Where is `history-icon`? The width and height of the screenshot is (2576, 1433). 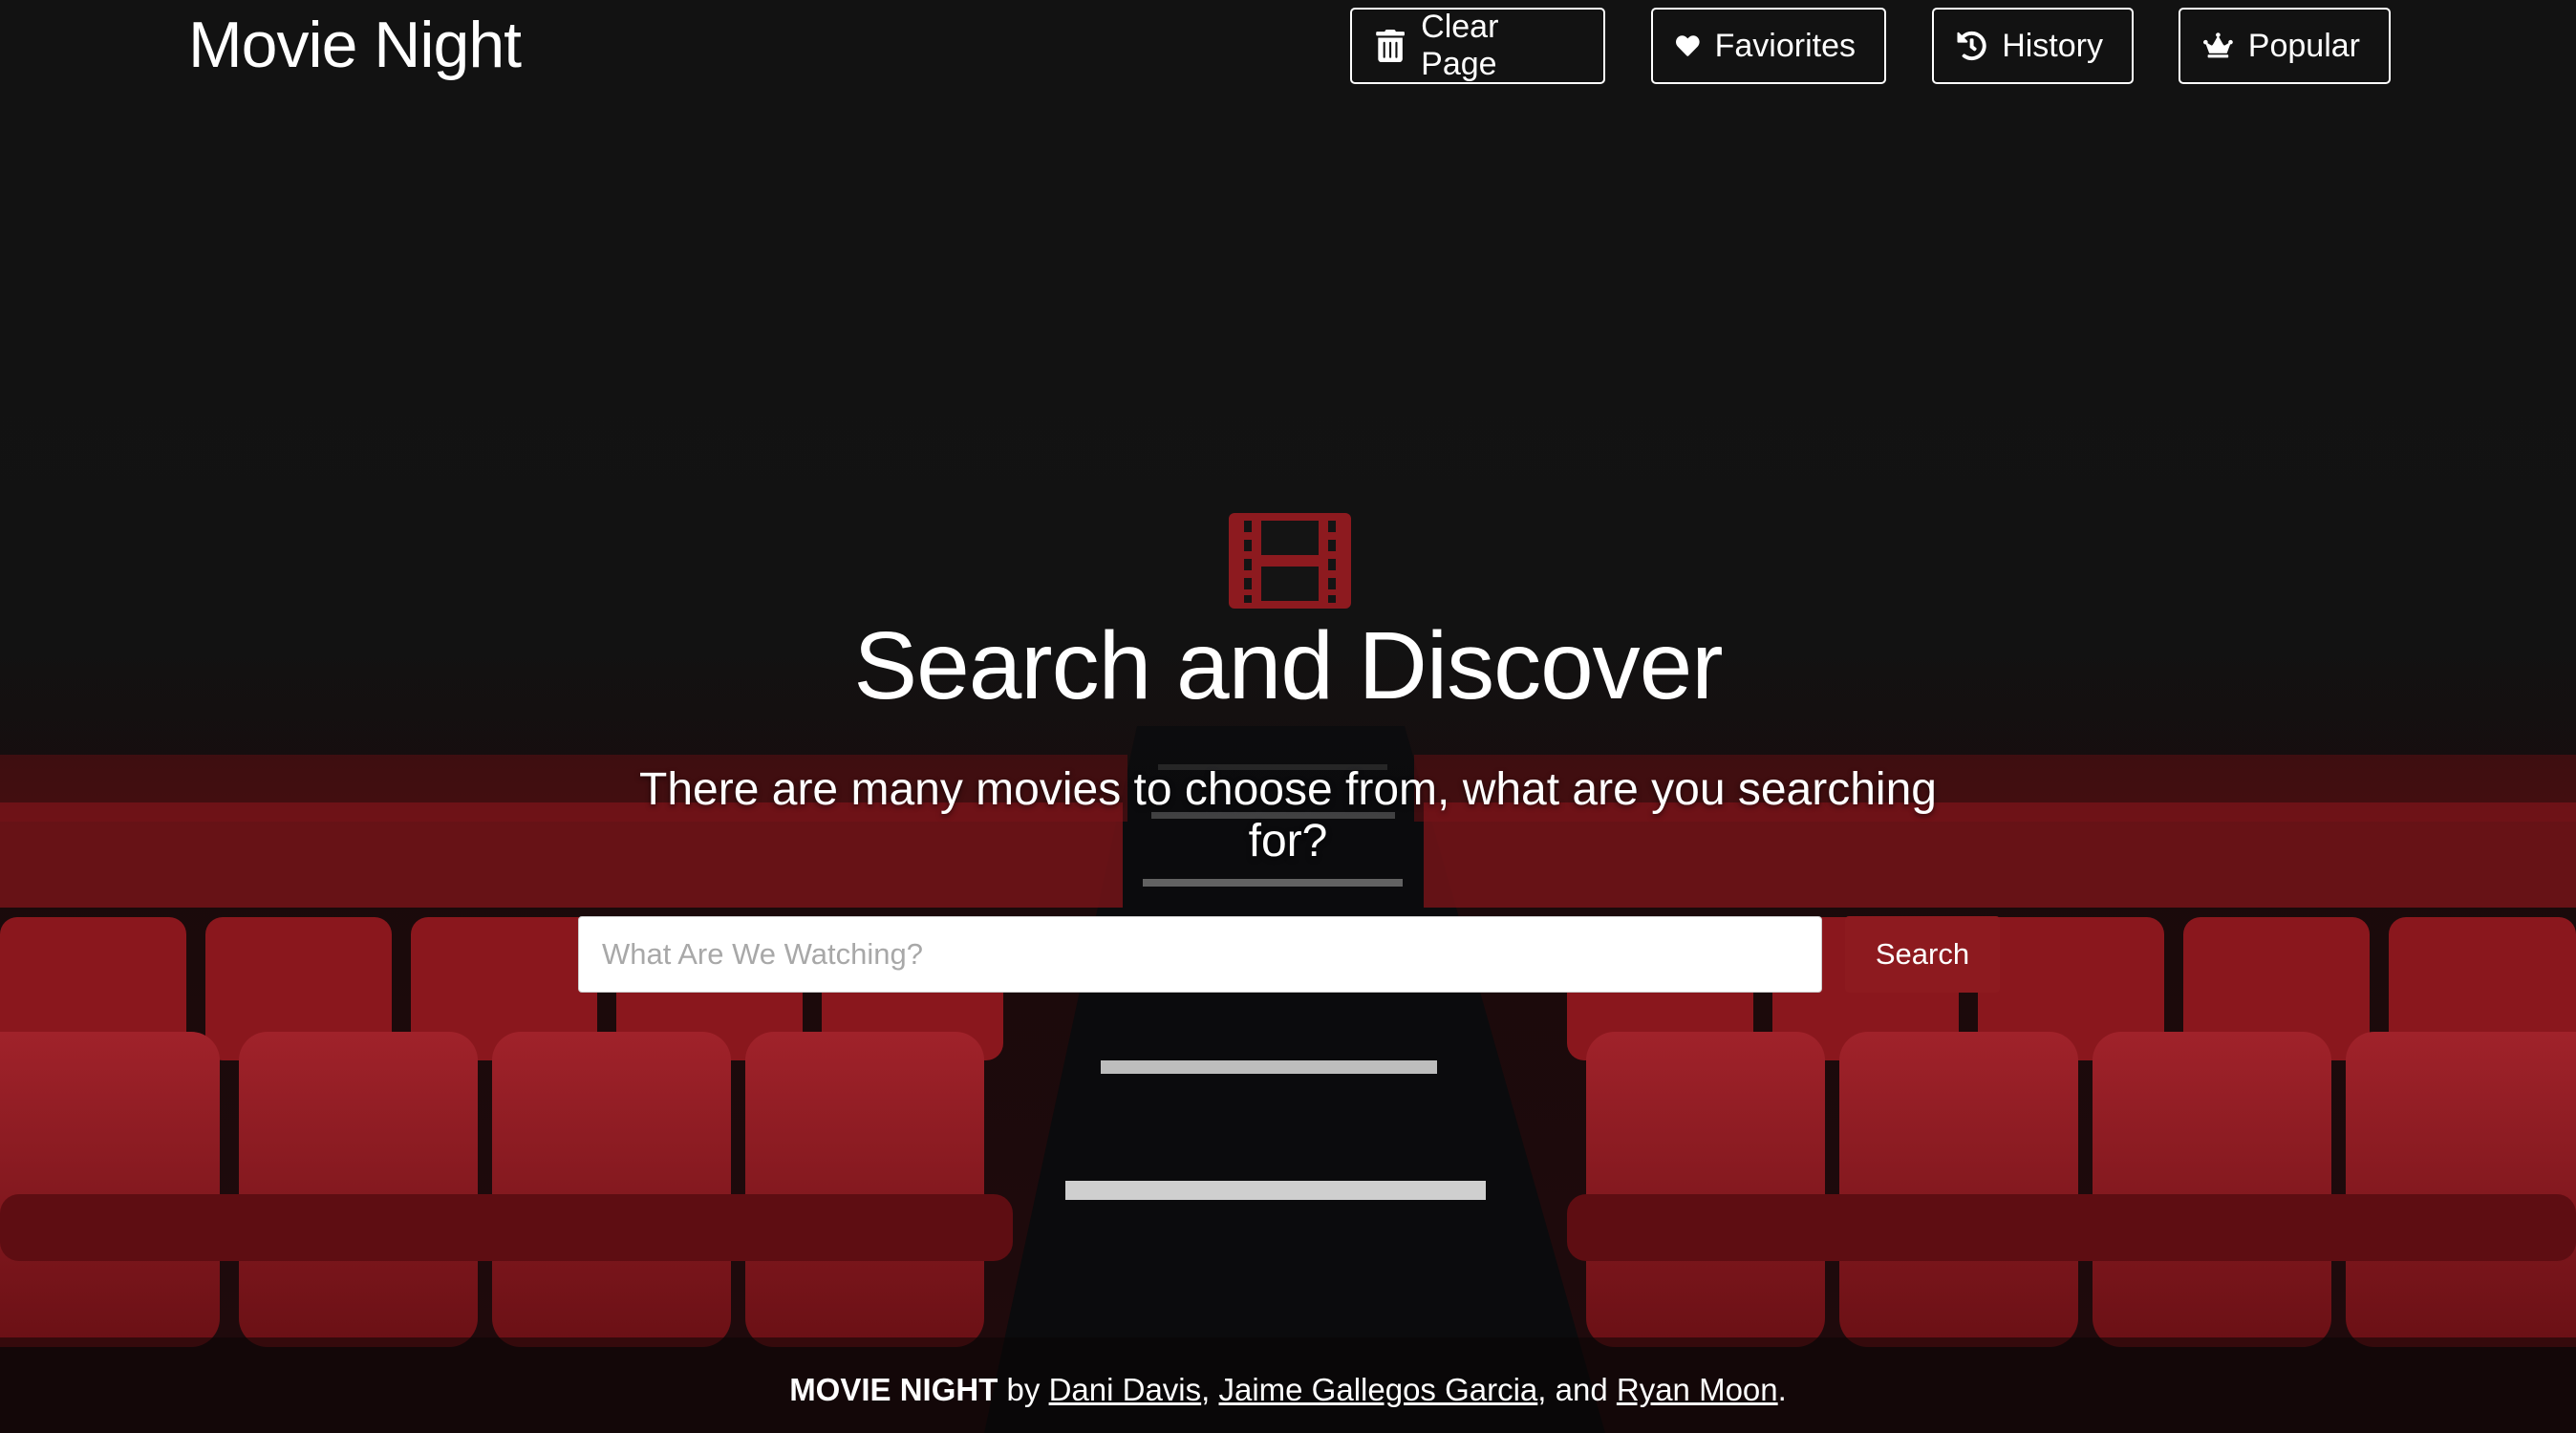 history-icon is located at coordinates (1971, 46).